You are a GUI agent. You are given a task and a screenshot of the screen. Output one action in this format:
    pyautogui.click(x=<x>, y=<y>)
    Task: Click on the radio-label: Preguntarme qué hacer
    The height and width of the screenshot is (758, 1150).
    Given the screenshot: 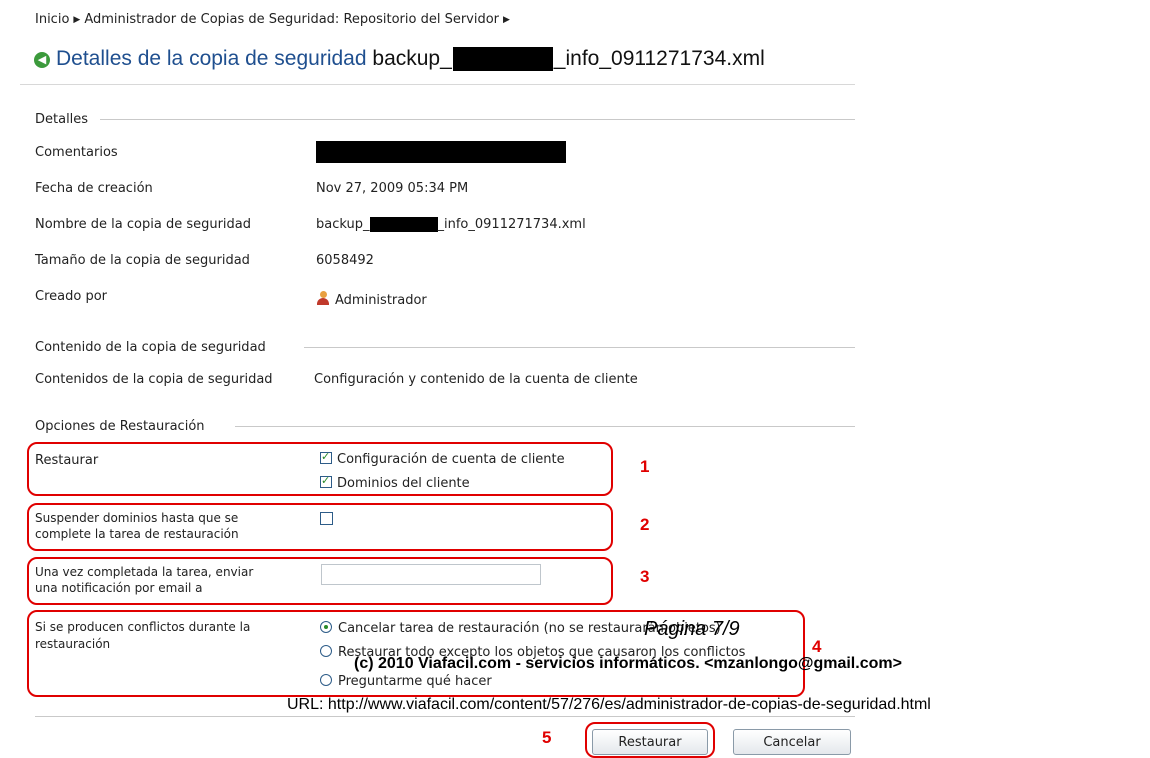 What is the action you would take?
    pyautogui.click(x=415, y=681)
    